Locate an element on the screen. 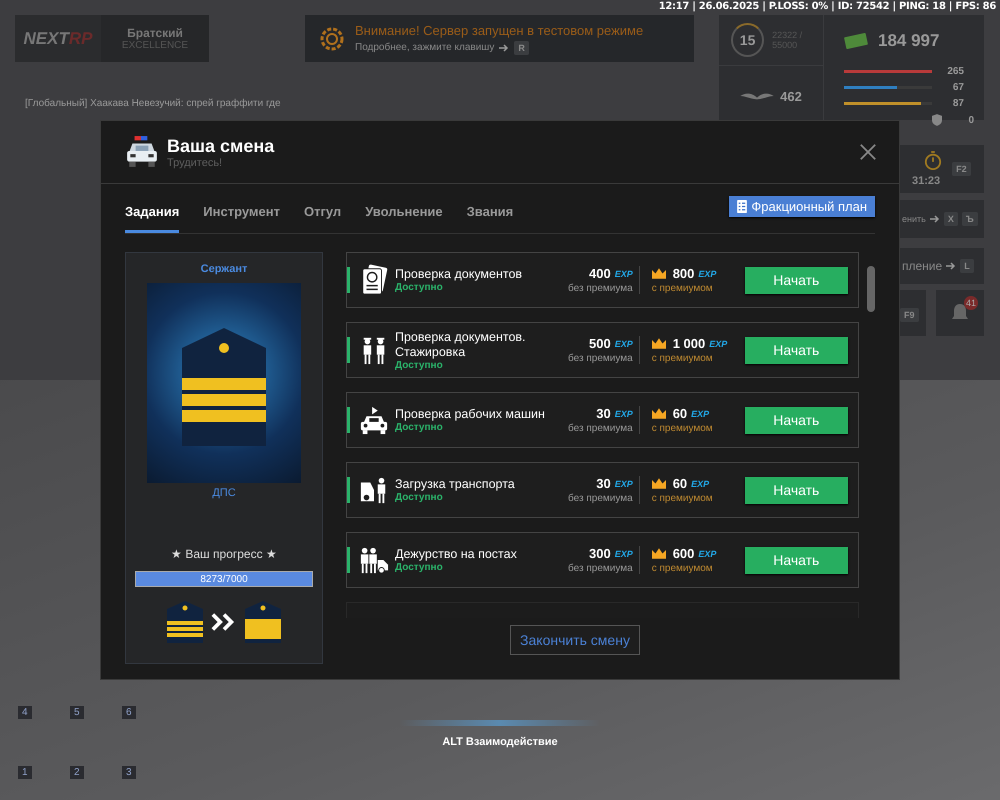 The width and height of the screenshot is (1000, 800). finish-shift-button: Закончить смену is located at coordinates (575, 640).